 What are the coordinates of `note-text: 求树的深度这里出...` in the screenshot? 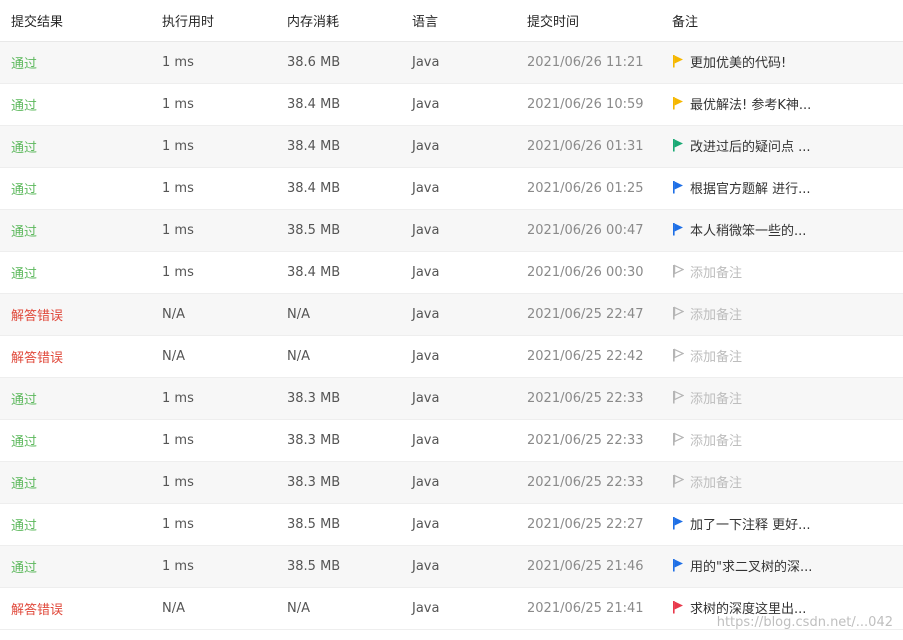 It's located at (748, 609).